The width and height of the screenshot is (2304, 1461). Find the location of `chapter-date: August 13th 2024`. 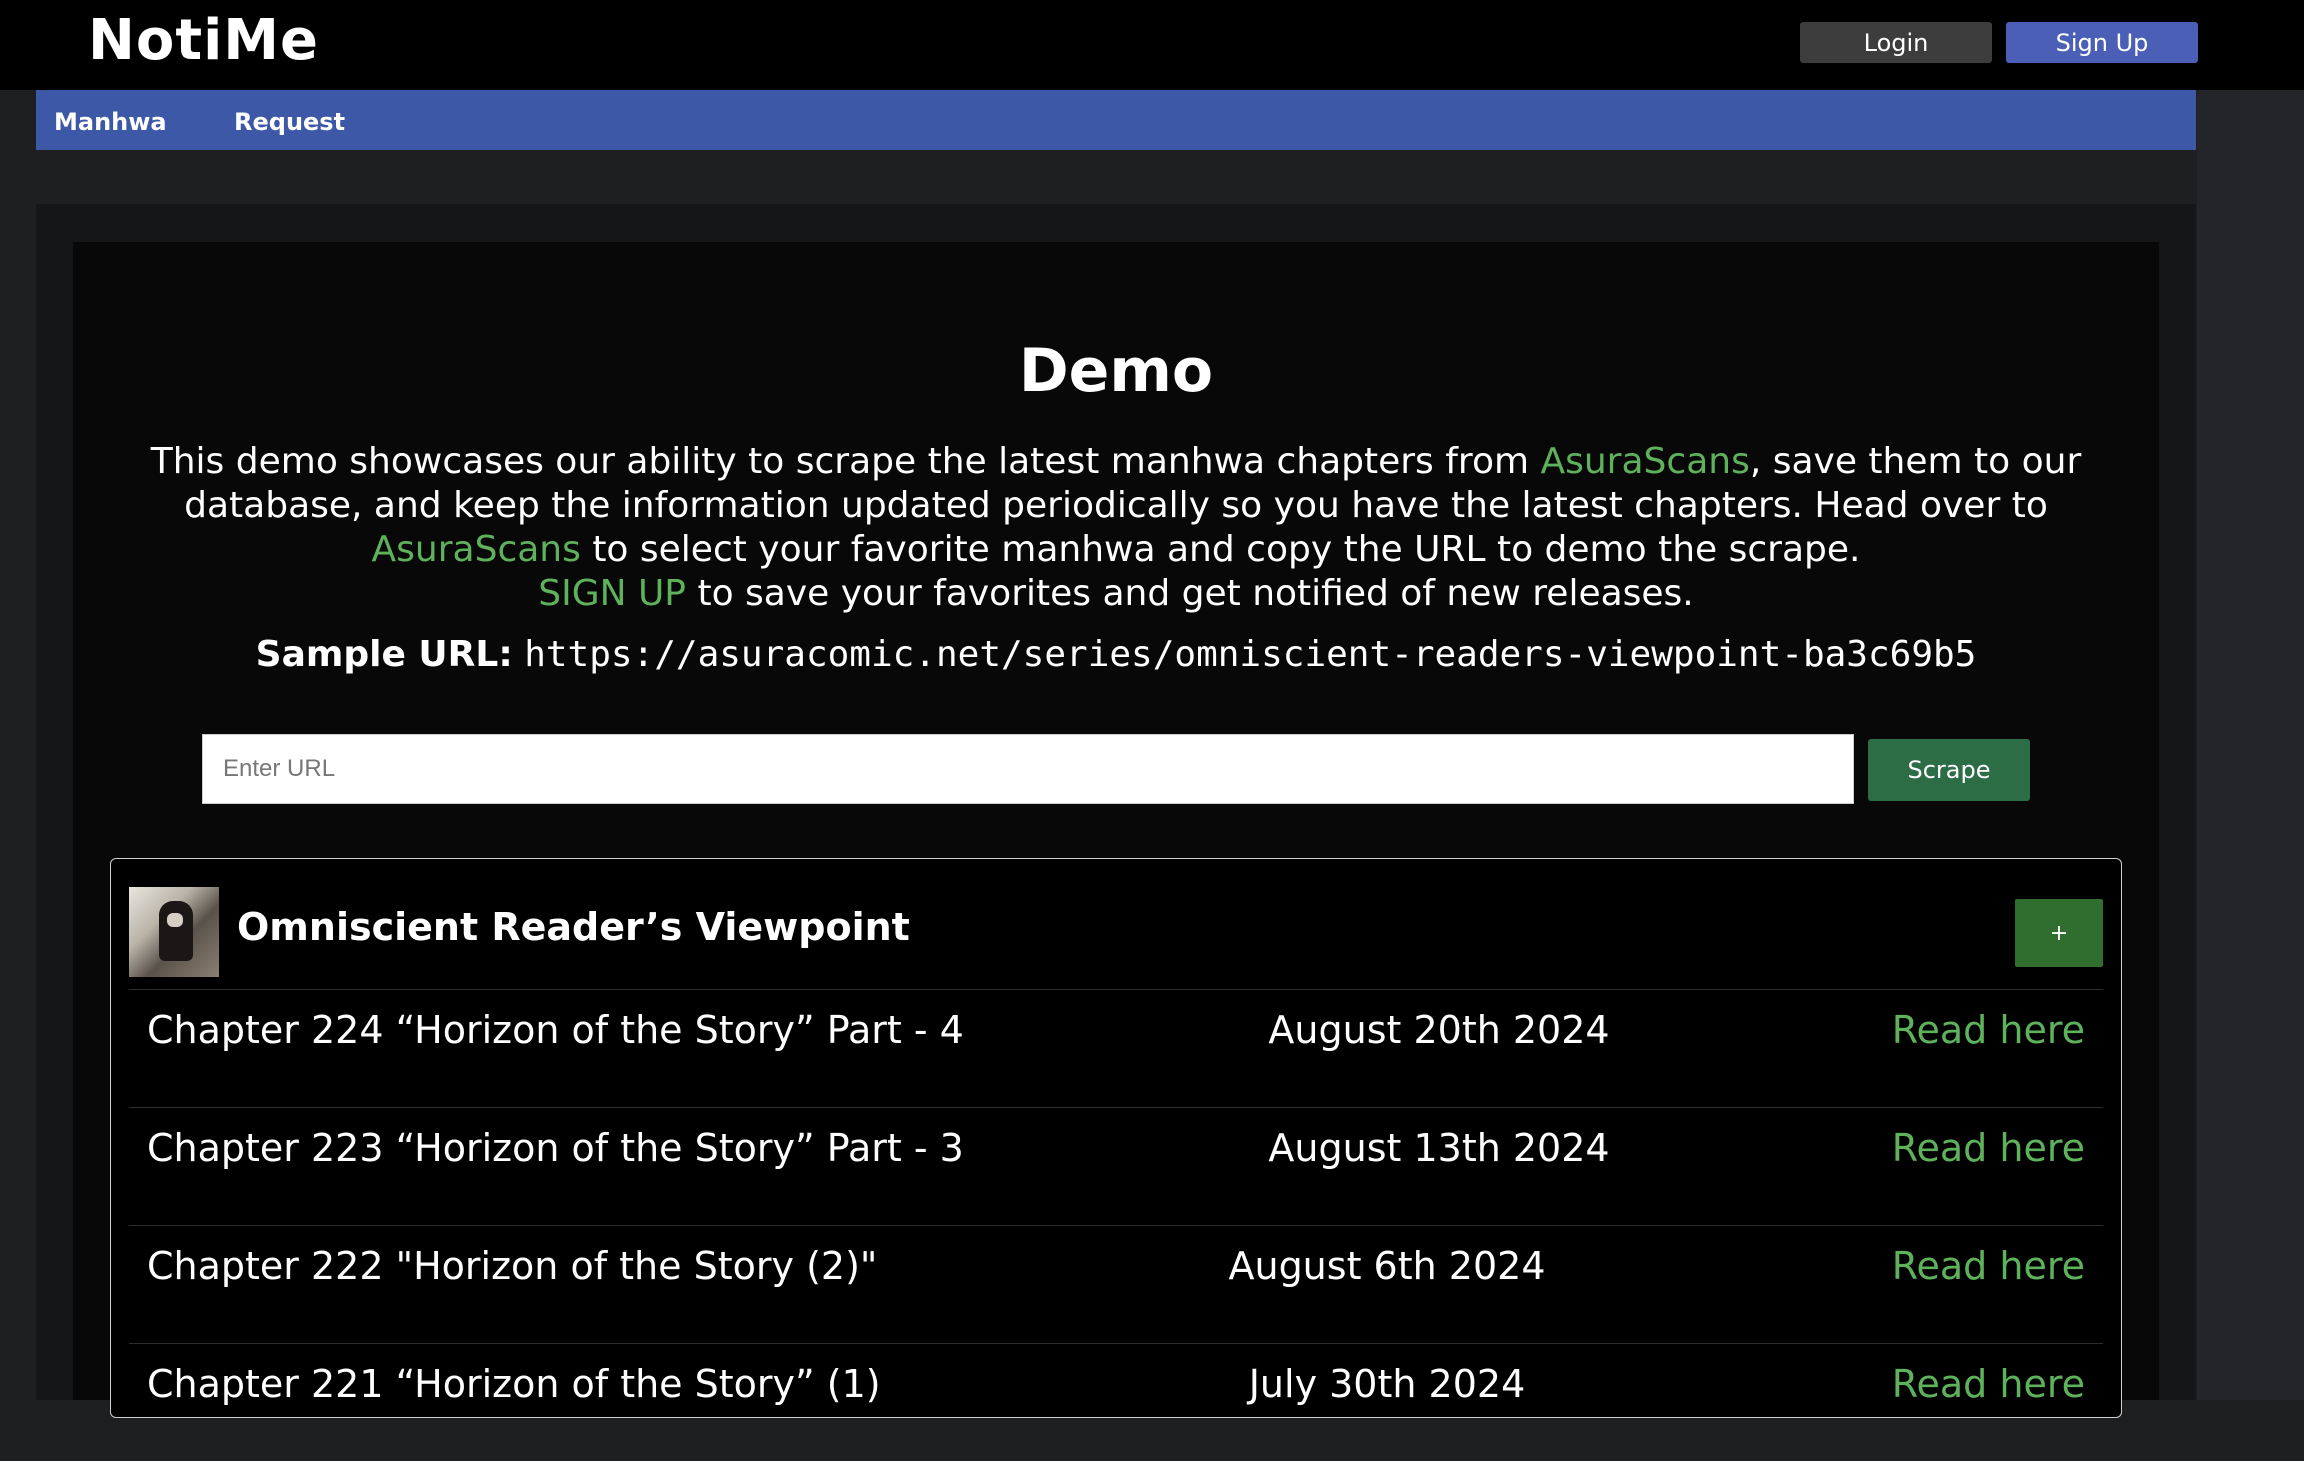

chapter-date: August 13th 2024 is located at coordinates (1439, 1148).